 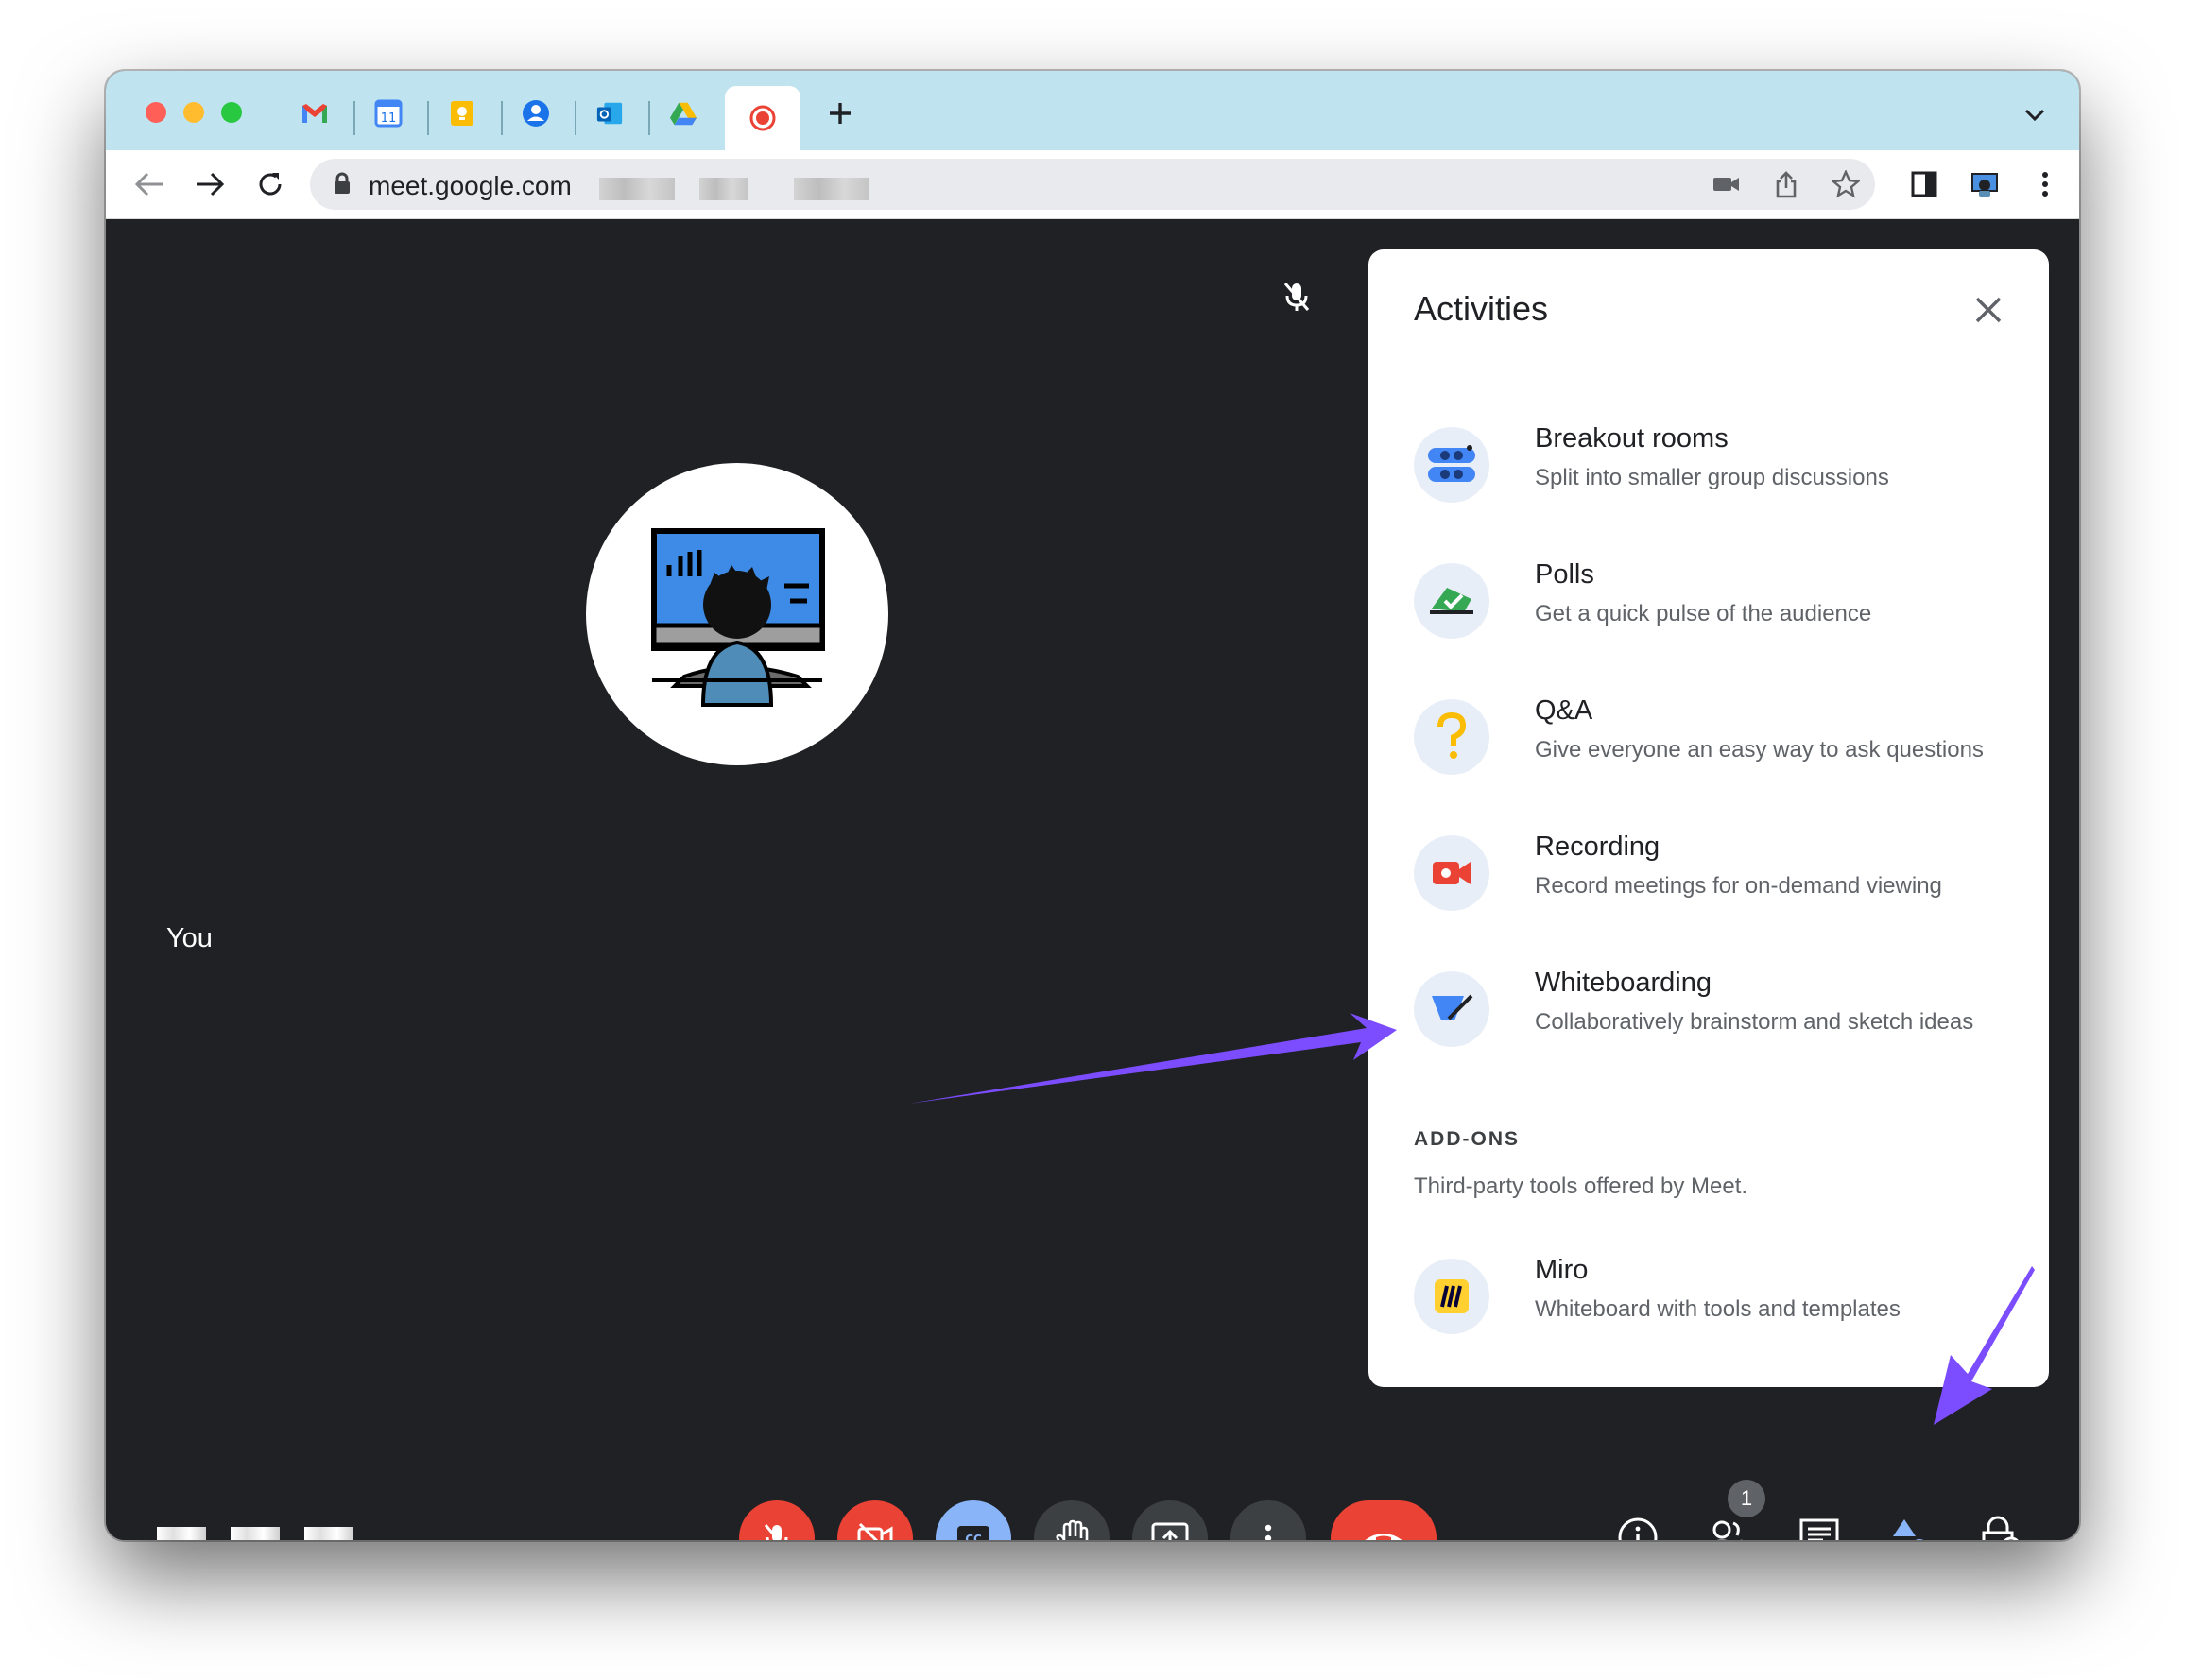 I want to click on breakout-rooms-icon, so click(x=1451, y=465).